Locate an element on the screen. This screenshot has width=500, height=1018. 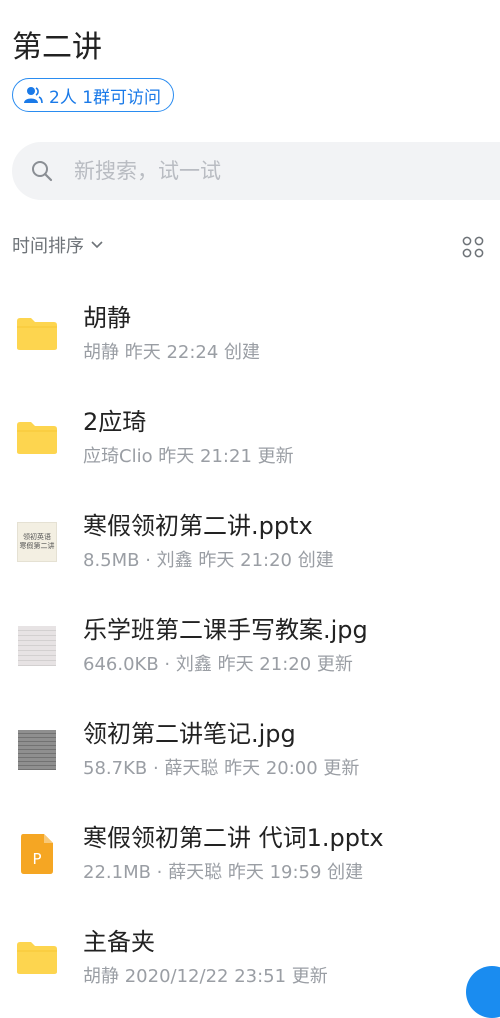
thumb-text-line: 领初英语 is located at coordinates (37, 537).